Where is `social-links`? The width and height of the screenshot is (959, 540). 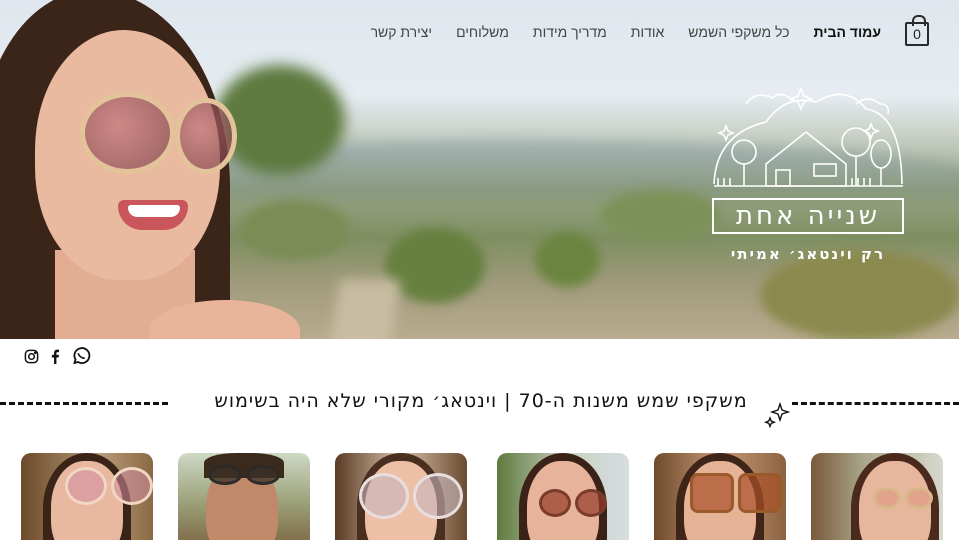
social-links is located at coordinates (62, 356).